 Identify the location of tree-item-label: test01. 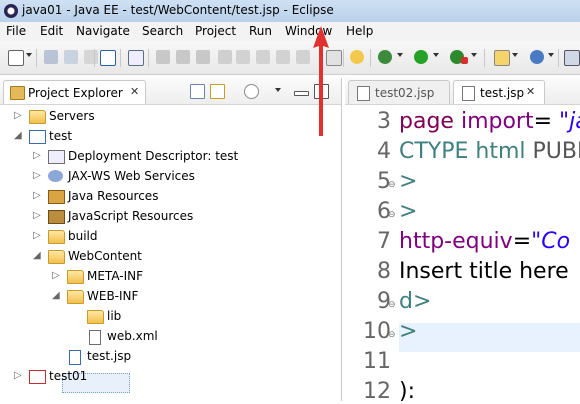
(68, 376).